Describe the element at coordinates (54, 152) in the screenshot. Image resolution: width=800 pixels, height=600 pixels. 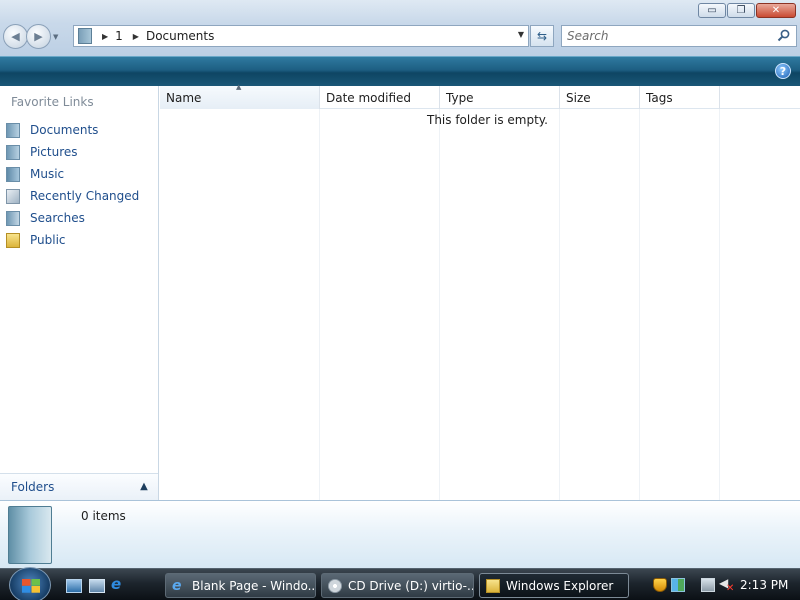
I see `favorite-link-label: Pictures` at that location.